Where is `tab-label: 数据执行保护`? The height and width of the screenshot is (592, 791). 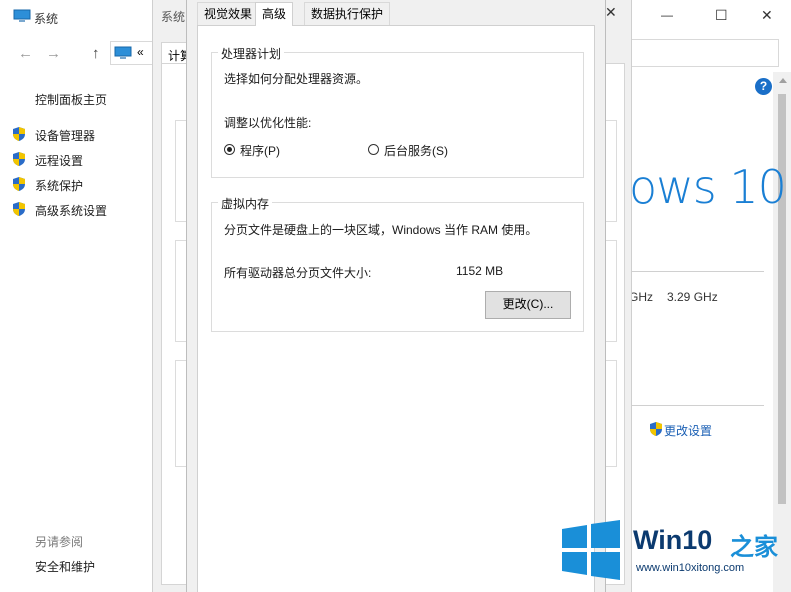
tab-label: 数据执行保护 is located at coordinates (347, 14).